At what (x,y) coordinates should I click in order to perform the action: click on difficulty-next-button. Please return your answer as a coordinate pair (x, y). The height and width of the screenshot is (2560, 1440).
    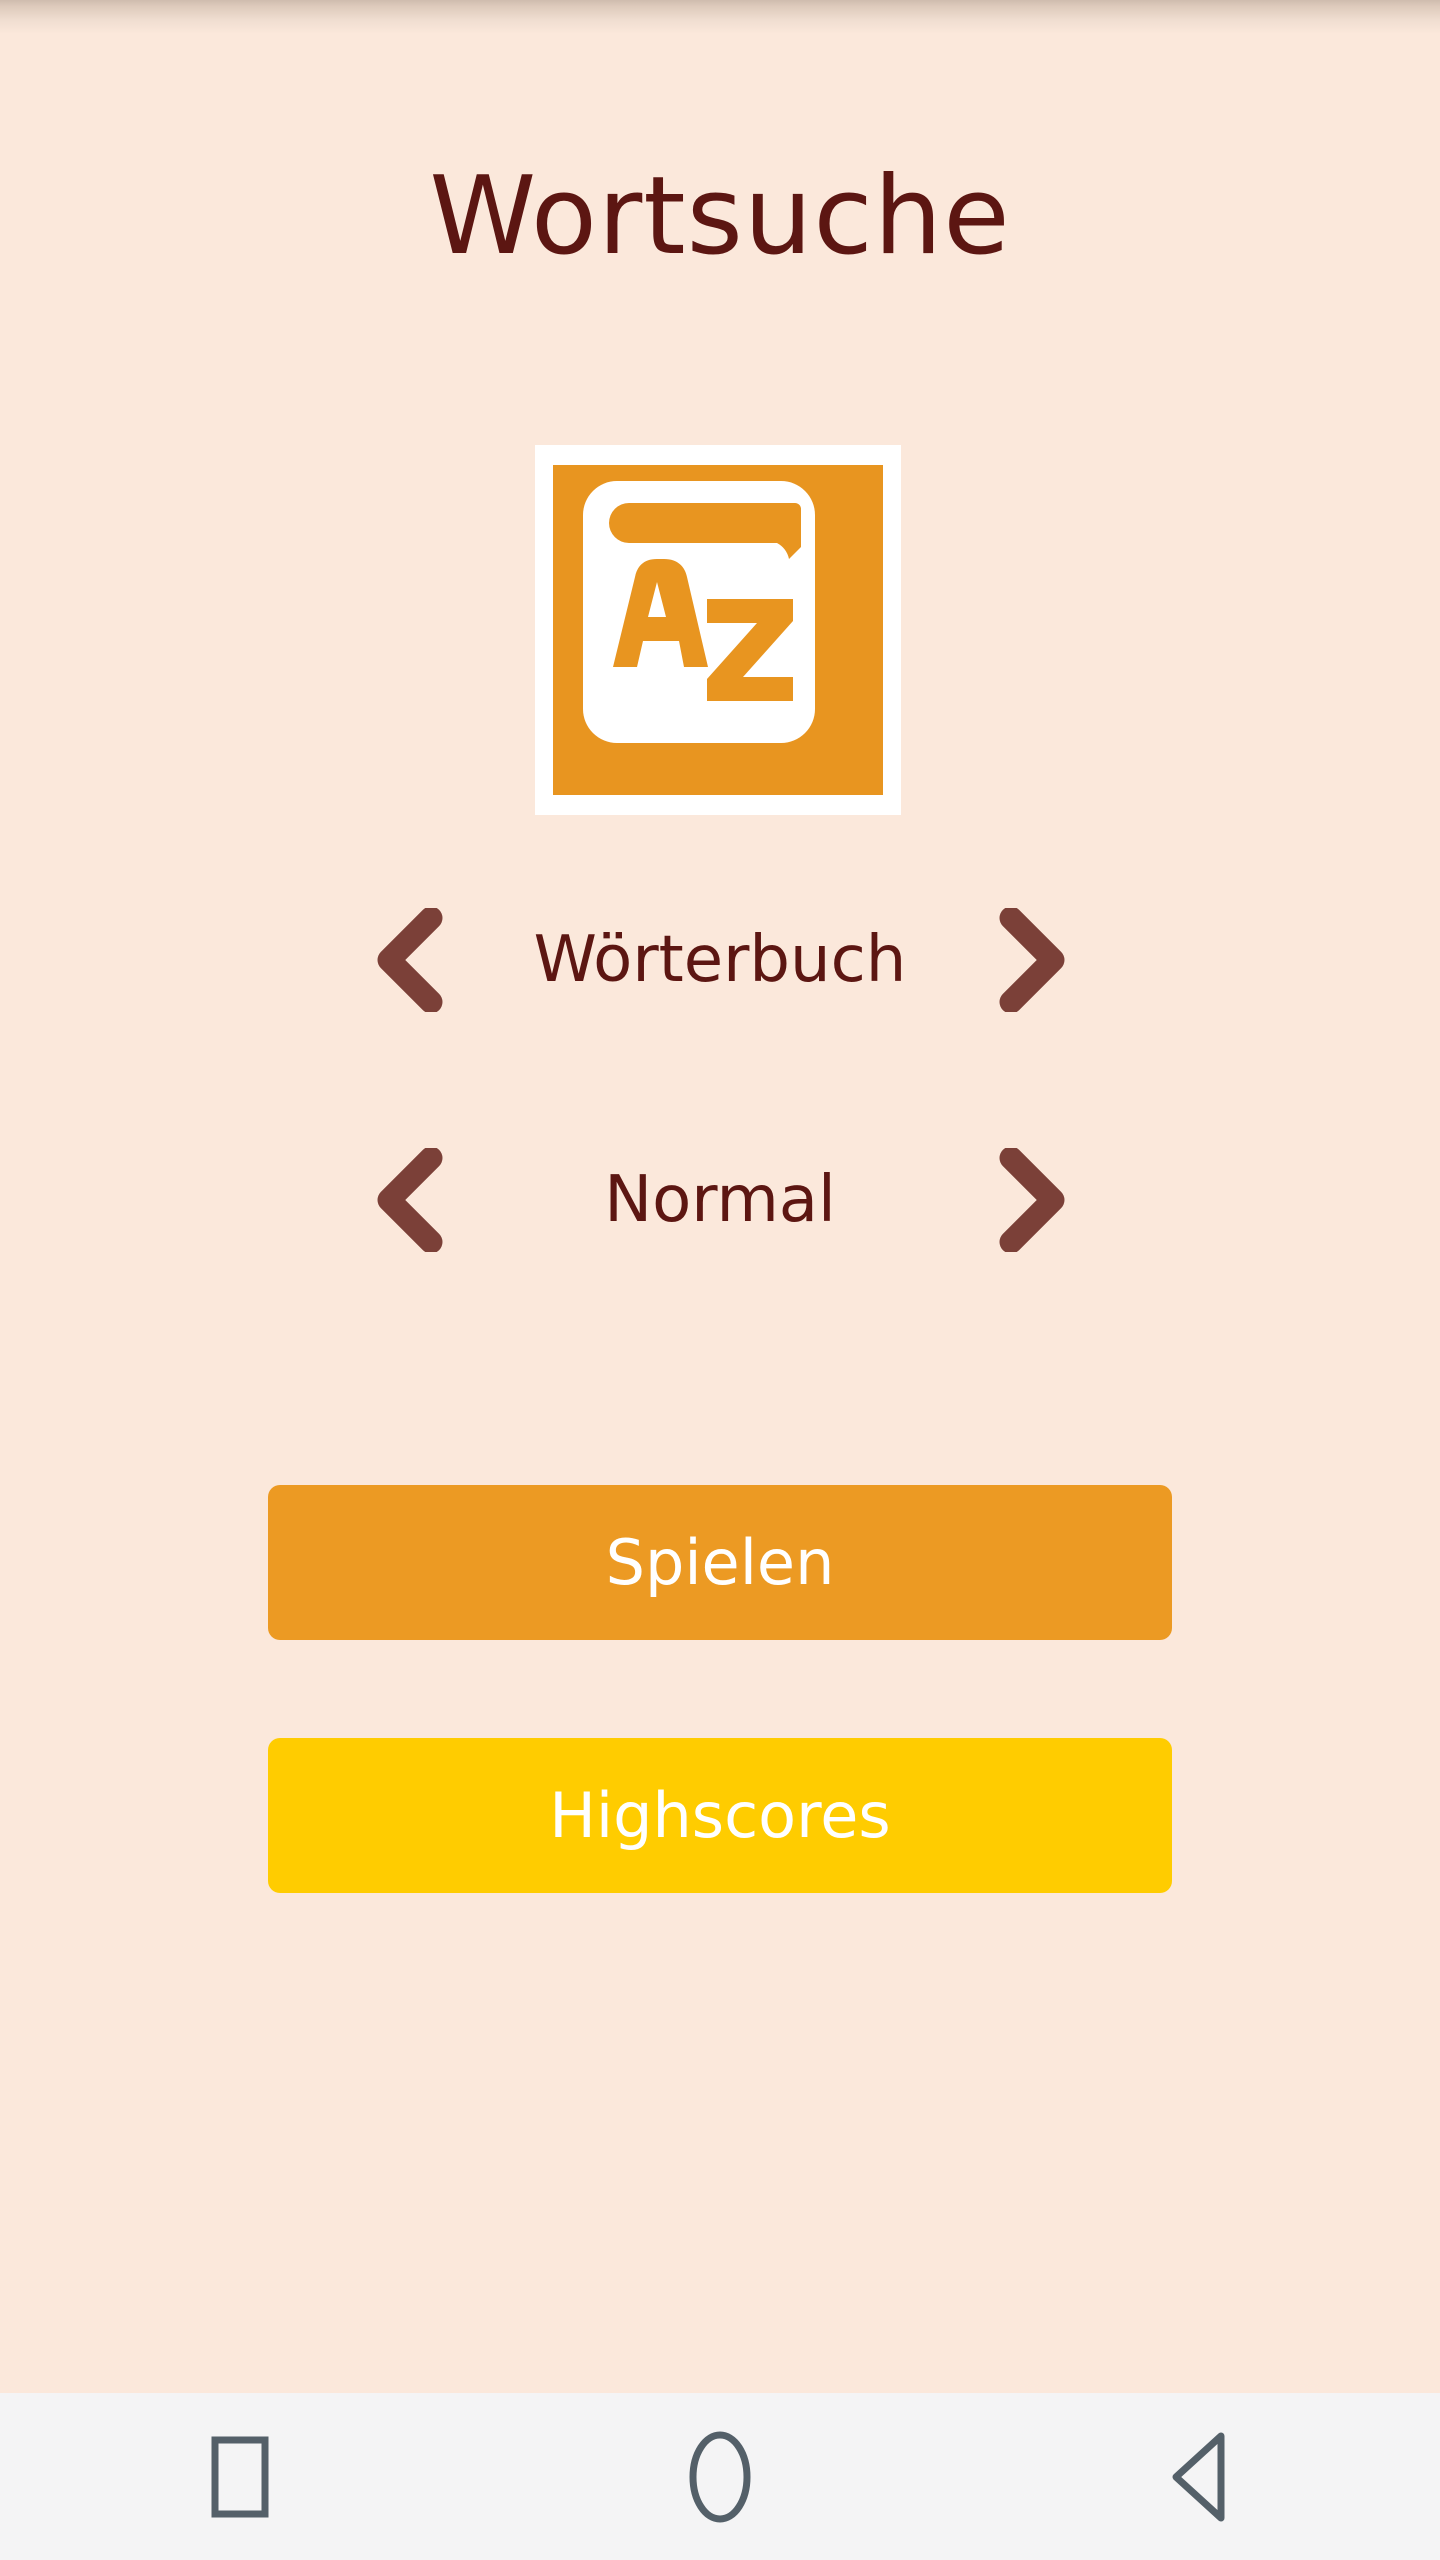
    Looking at the image, I should click on (1031, 1200).